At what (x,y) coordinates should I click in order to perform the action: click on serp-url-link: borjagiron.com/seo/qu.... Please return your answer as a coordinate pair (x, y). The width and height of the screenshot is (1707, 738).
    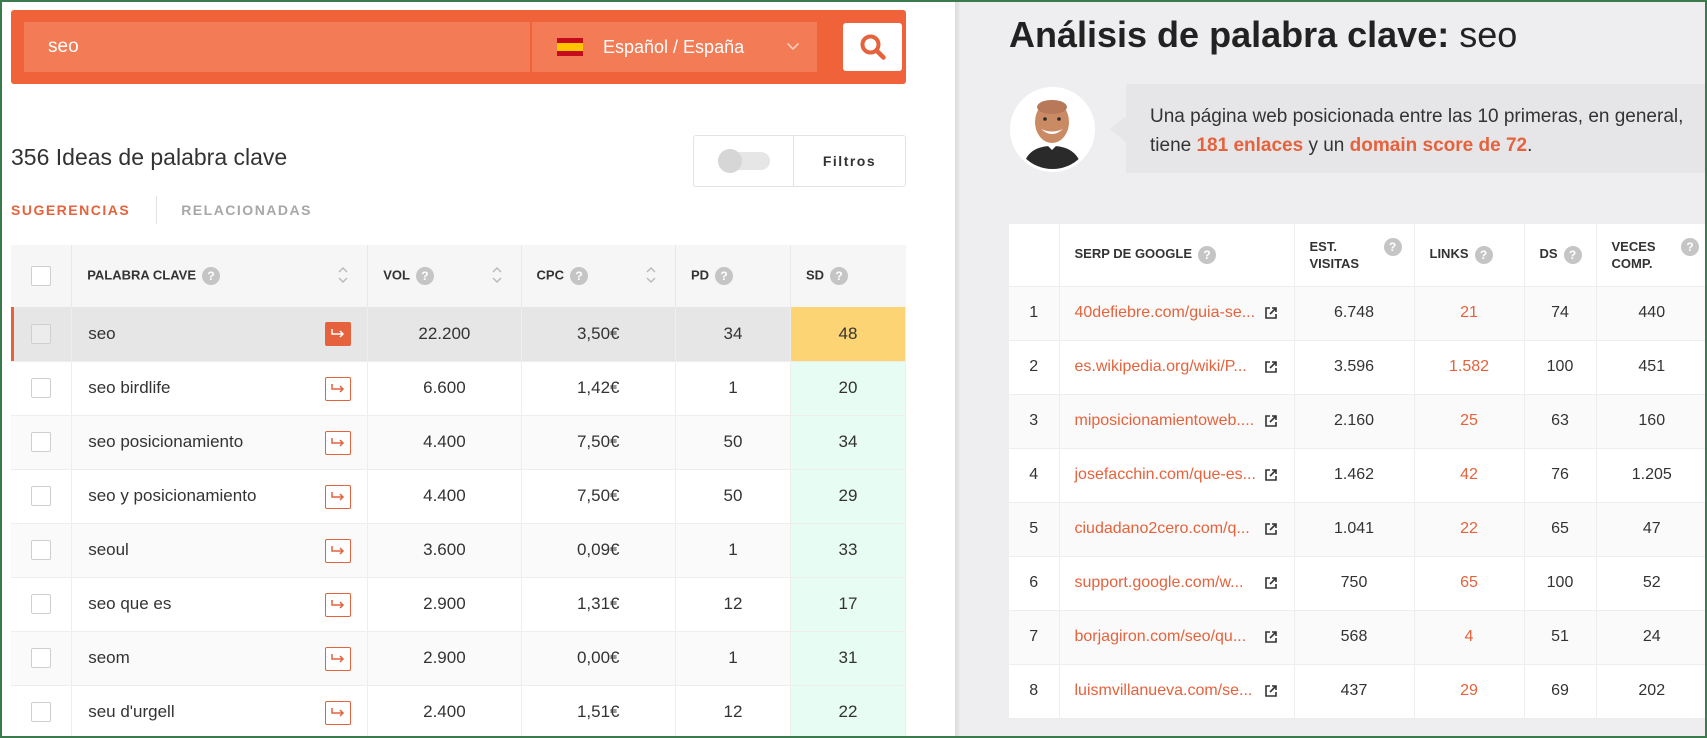
    Looking at the image, I should click on (1161, 636).